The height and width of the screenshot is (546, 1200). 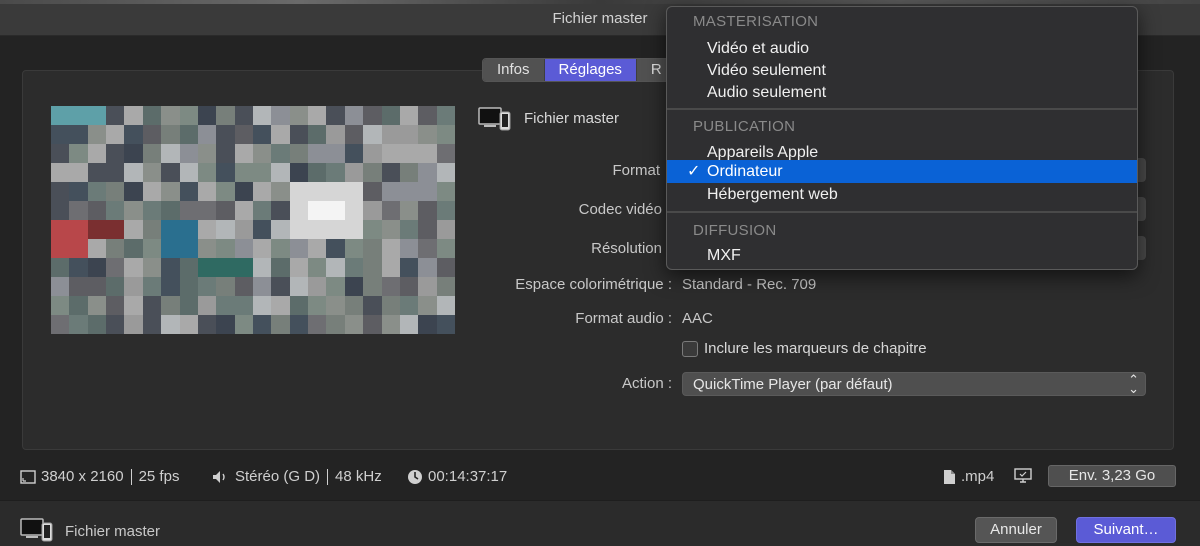 I want to click on resolution-text: 3840 x 2160, so click(x=82, y=476).